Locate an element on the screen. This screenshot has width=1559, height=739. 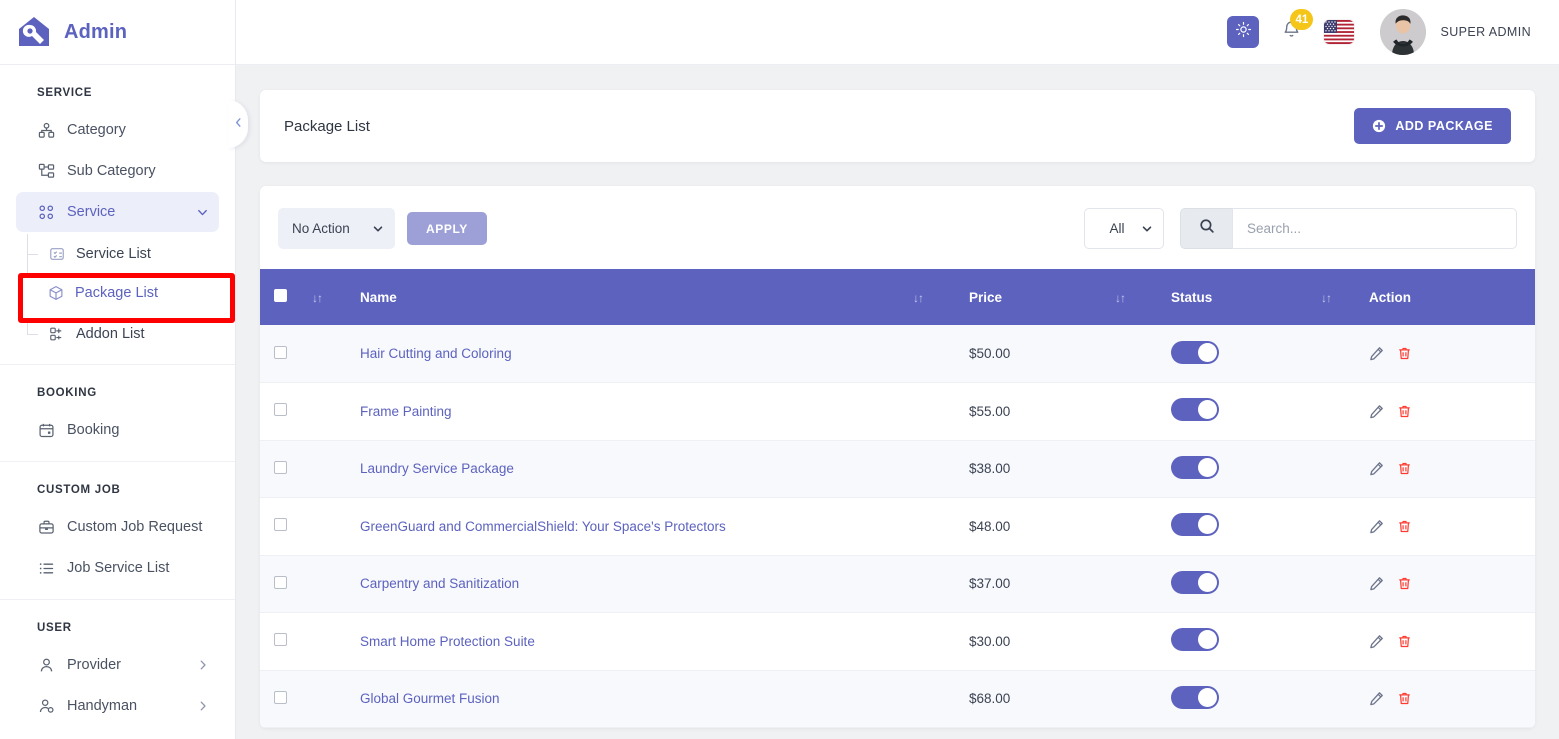
sidebar-item-handyman: Handyman is located at coordinates (117, 706).